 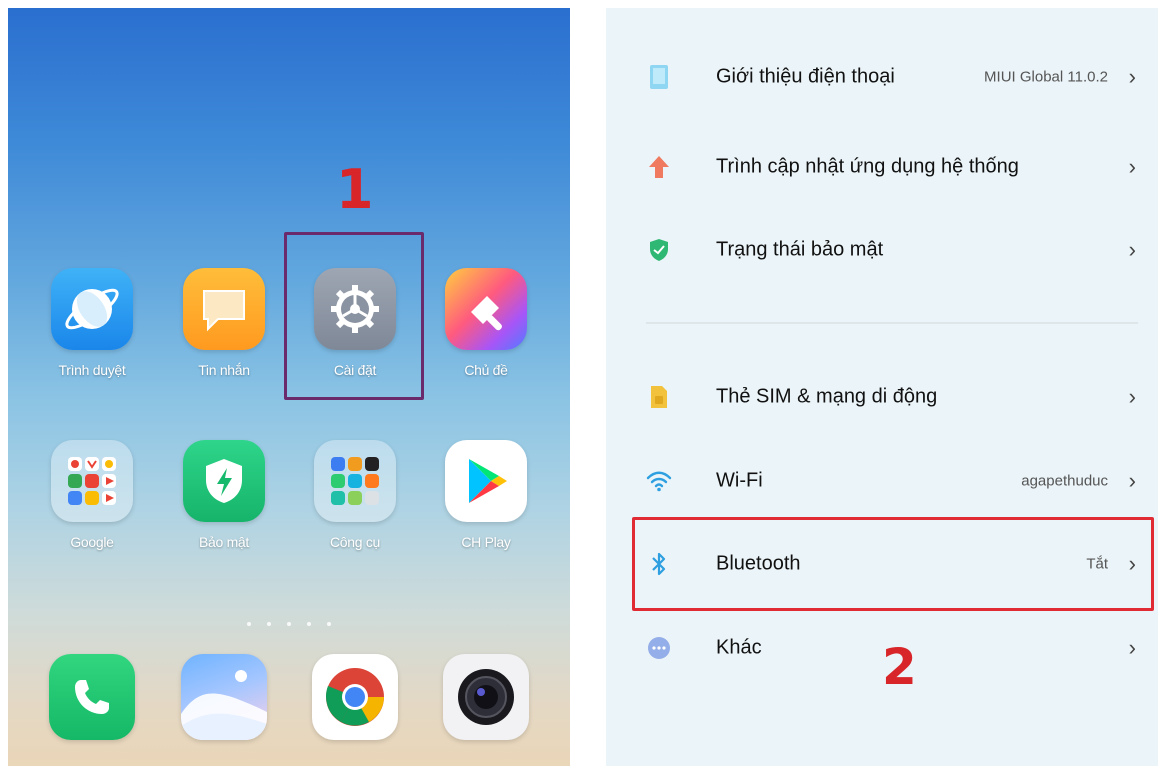 I want to click on more-icon, so click(x=659, y=648).